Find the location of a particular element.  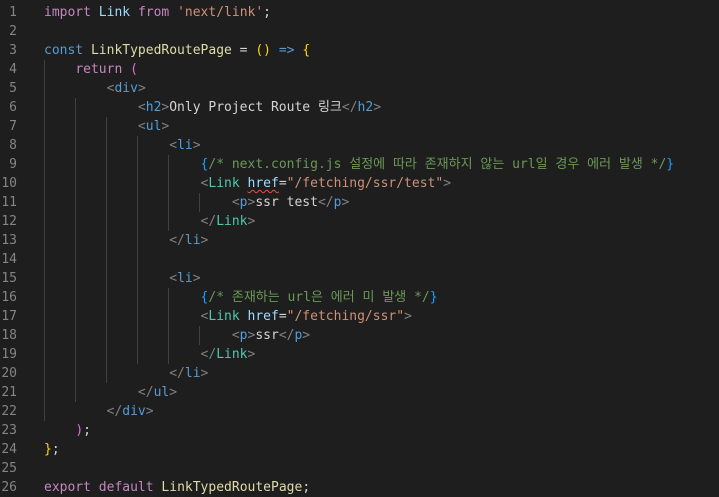

code-token: { is located at coordinates (306, 50).